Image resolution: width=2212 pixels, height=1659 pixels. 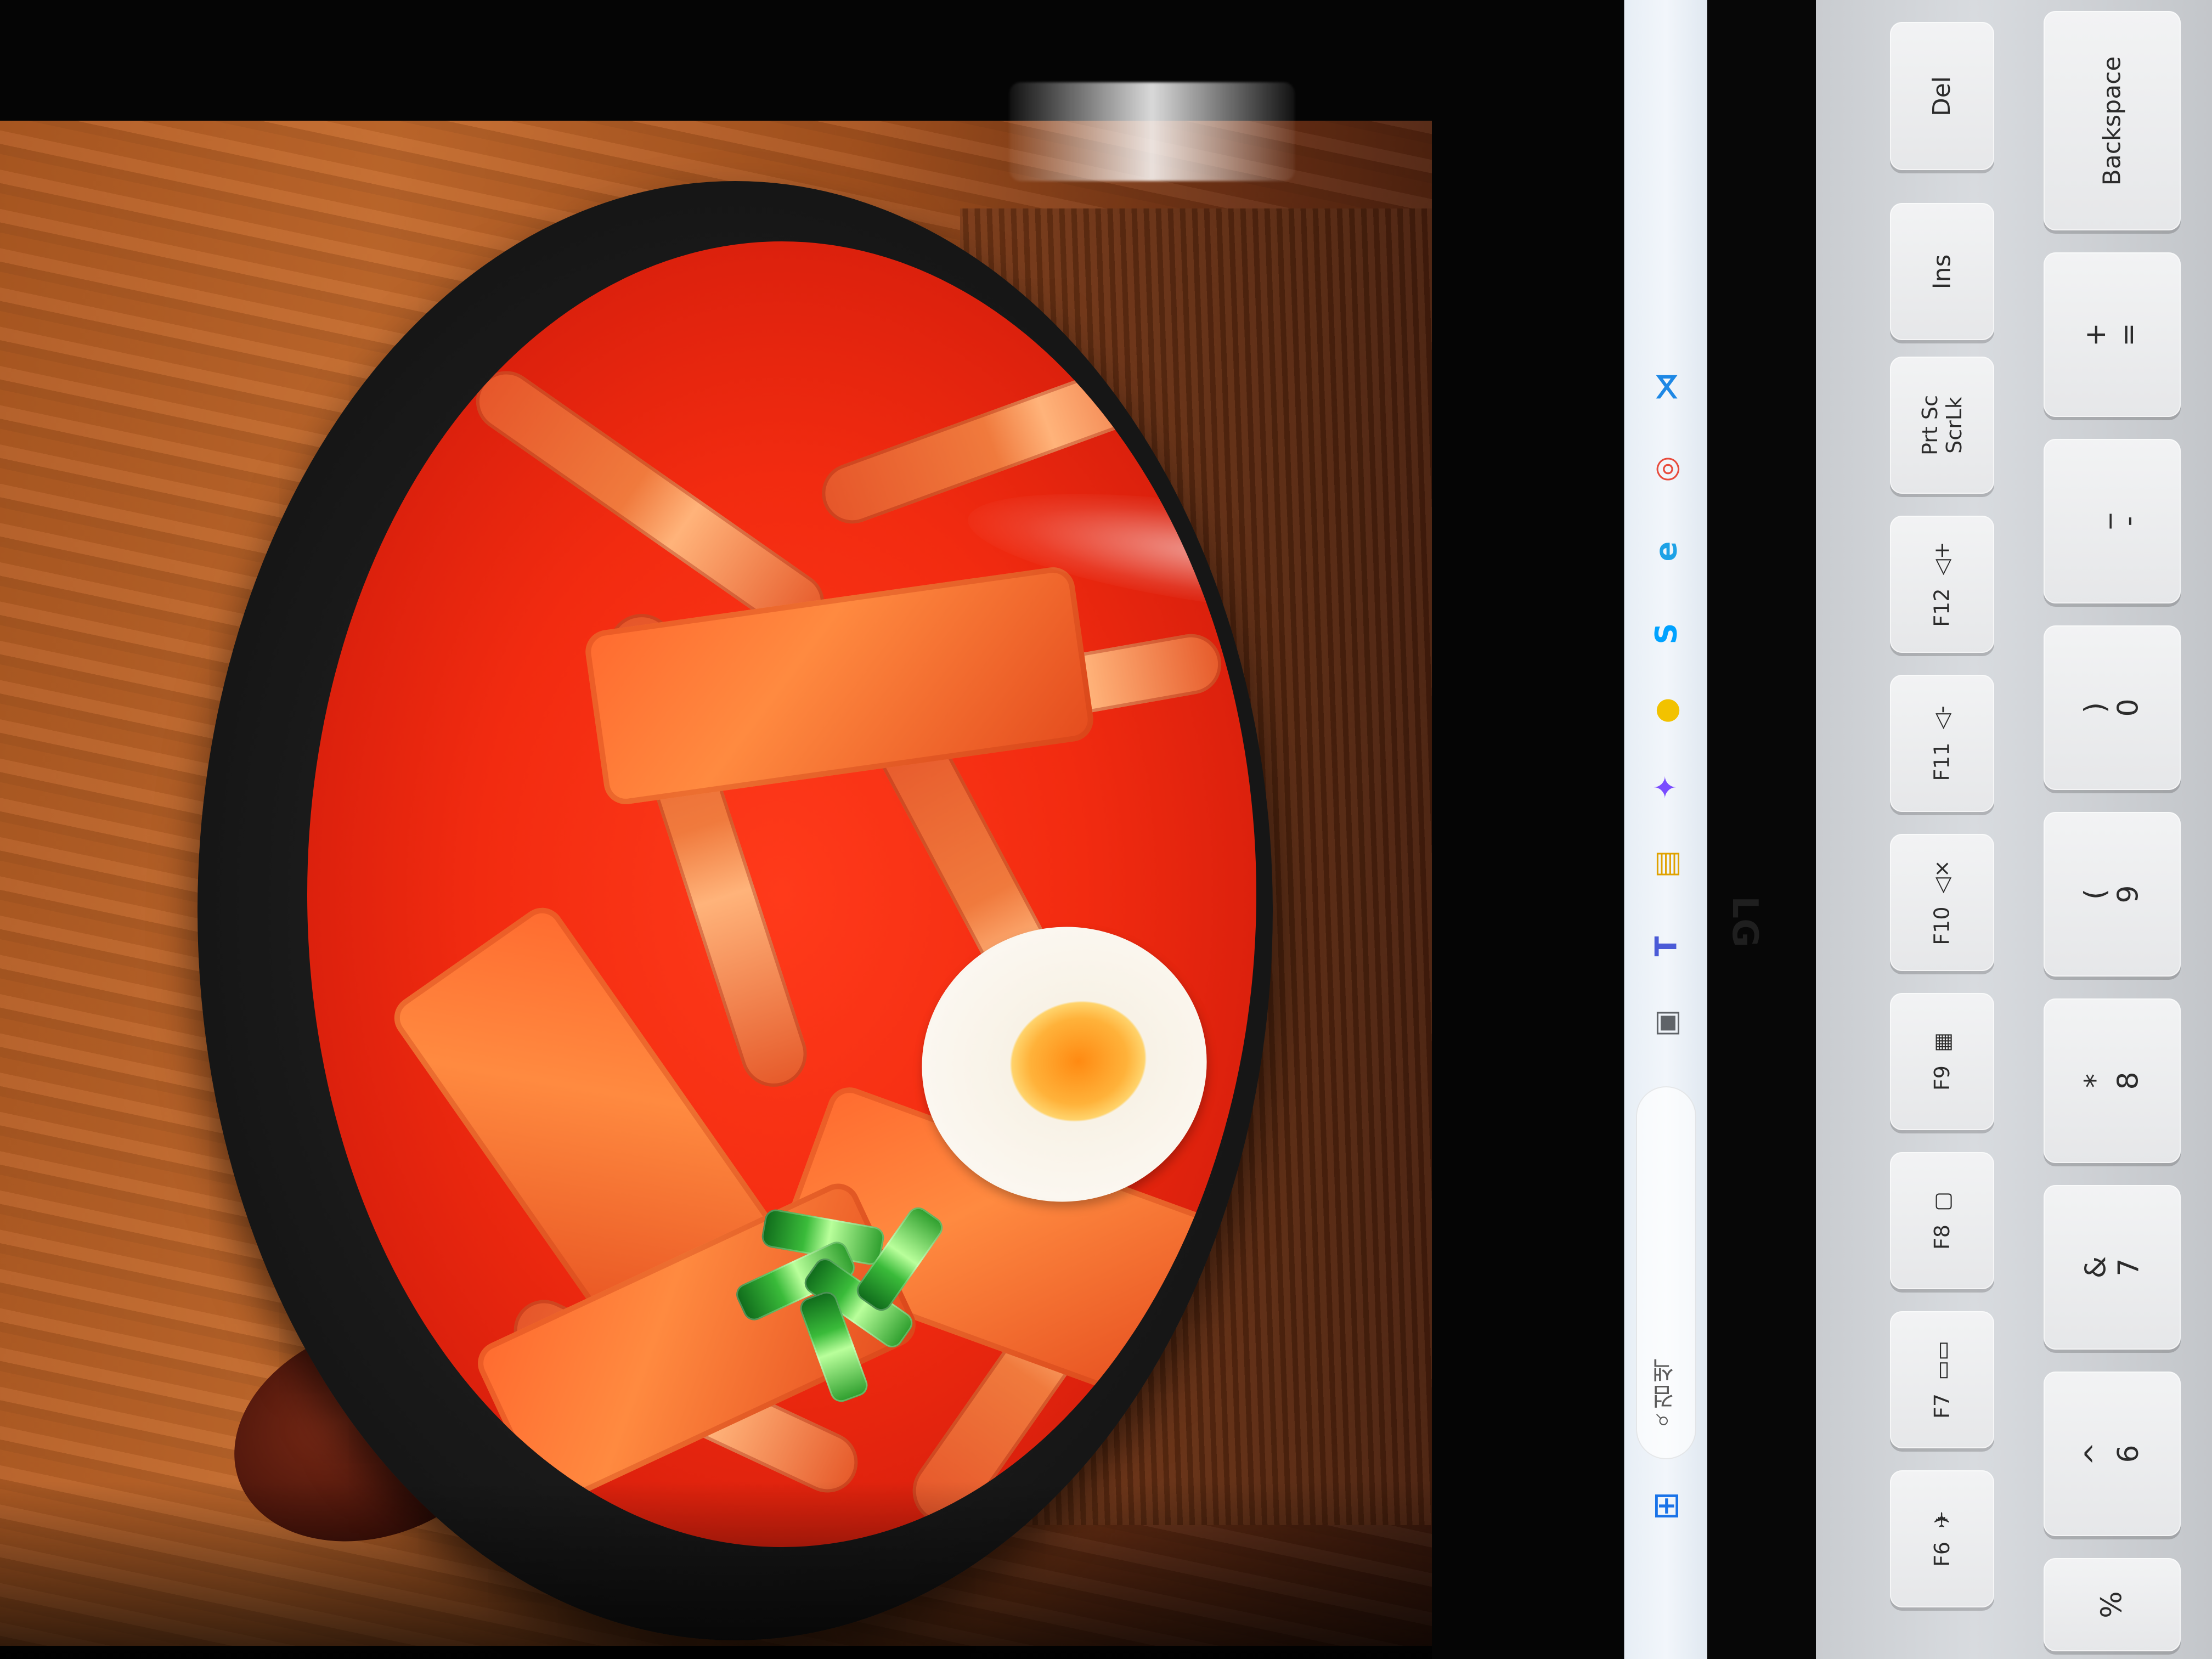 What do you see at coordinates (1665, 830) in the screenshot?
I see `windows-taskbar: ⌕ 검색 ⊞ ▣ T ▤ ✦ ● S e ◎ ⋊` at bounding box center [1665, 830].